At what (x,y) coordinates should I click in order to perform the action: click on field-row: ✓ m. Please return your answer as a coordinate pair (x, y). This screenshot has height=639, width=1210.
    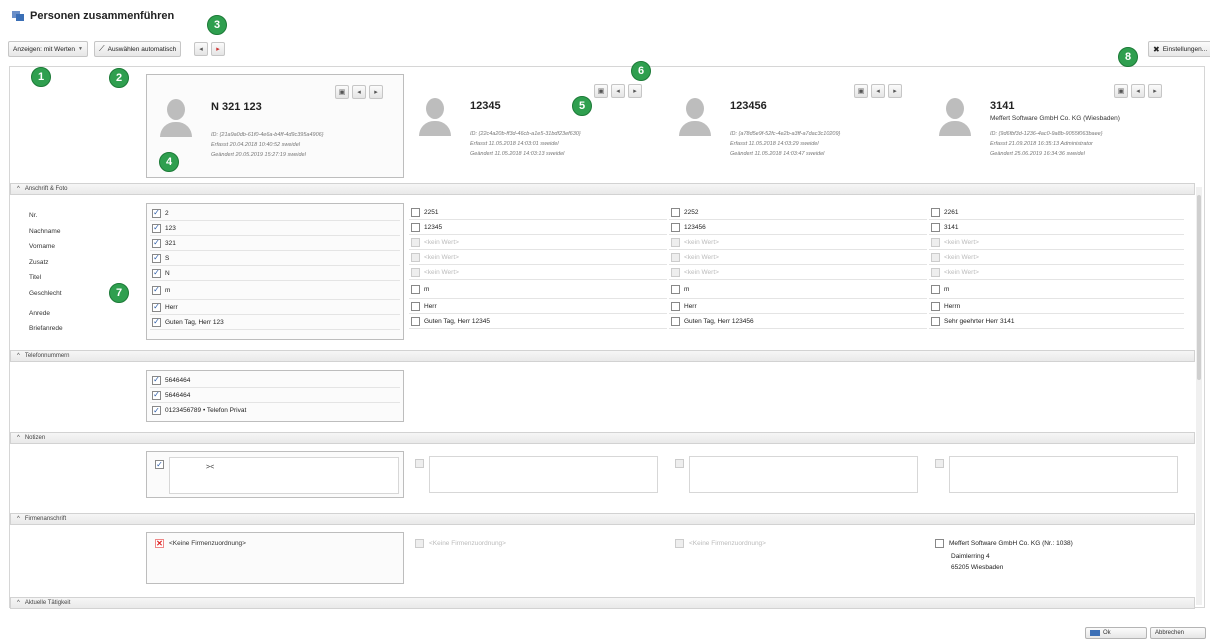
    Looking at the image, I should click on (275, 290).